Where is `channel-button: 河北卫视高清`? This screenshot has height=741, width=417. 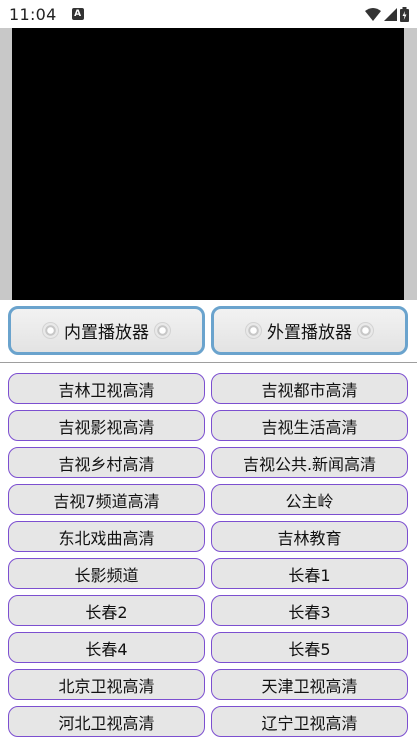
channel-button: 河北卫视高清 is located at coordinates (106, 721).